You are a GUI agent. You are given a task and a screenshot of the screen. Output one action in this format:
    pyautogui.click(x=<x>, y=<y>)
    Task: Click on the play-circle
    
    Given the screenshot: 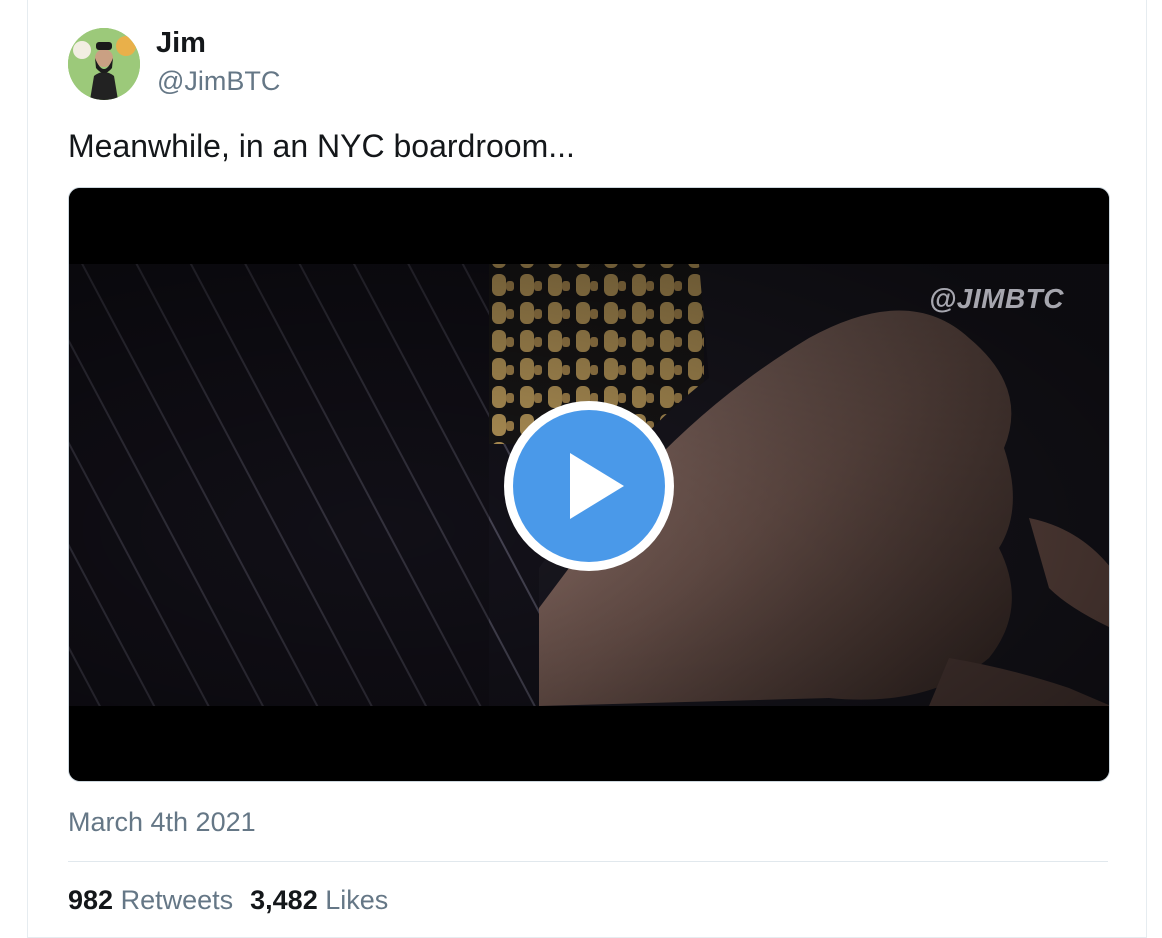 What is the action you would take?
    pyautogui.click(x=589, y=486)
    